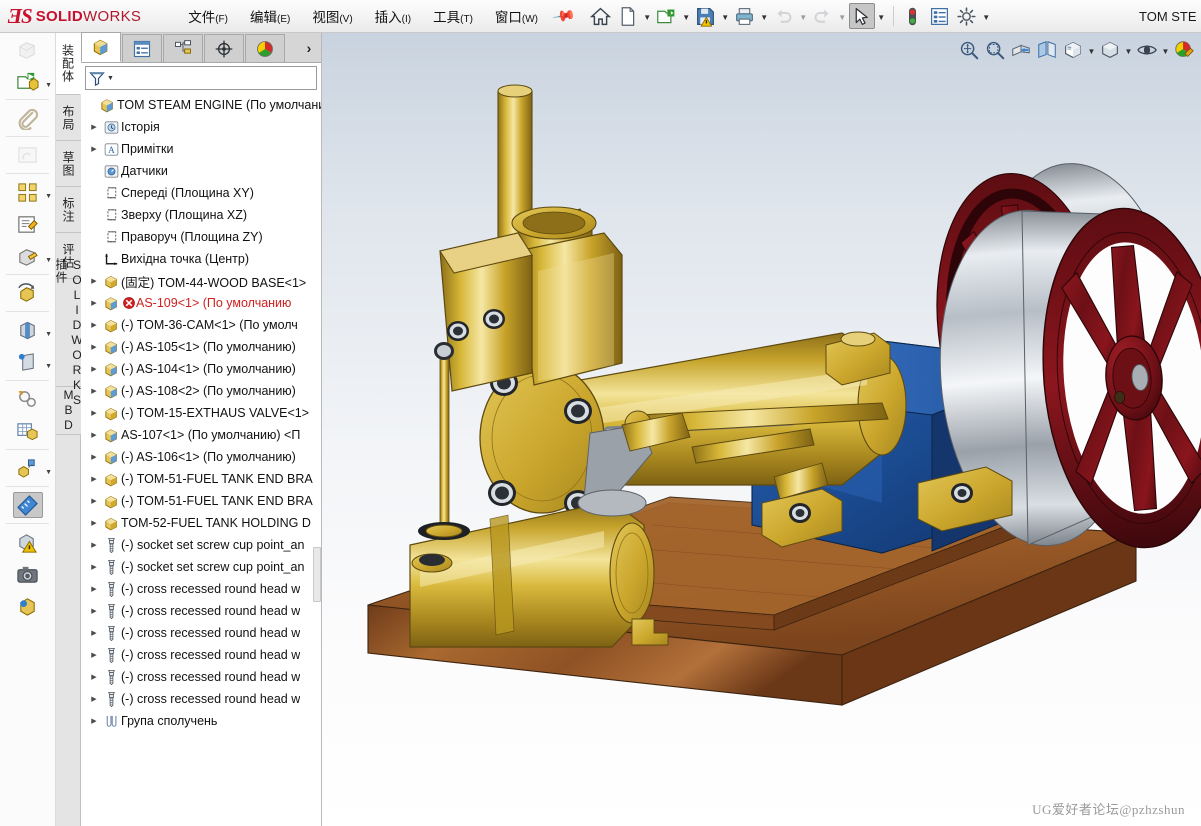 The height and width of the screenshot is (826, 1201). What do you see at coordinates (48, 472) in the screenshot?
I see `rail-exploded-view-caret: ▼` at bounding box center [48, 472].